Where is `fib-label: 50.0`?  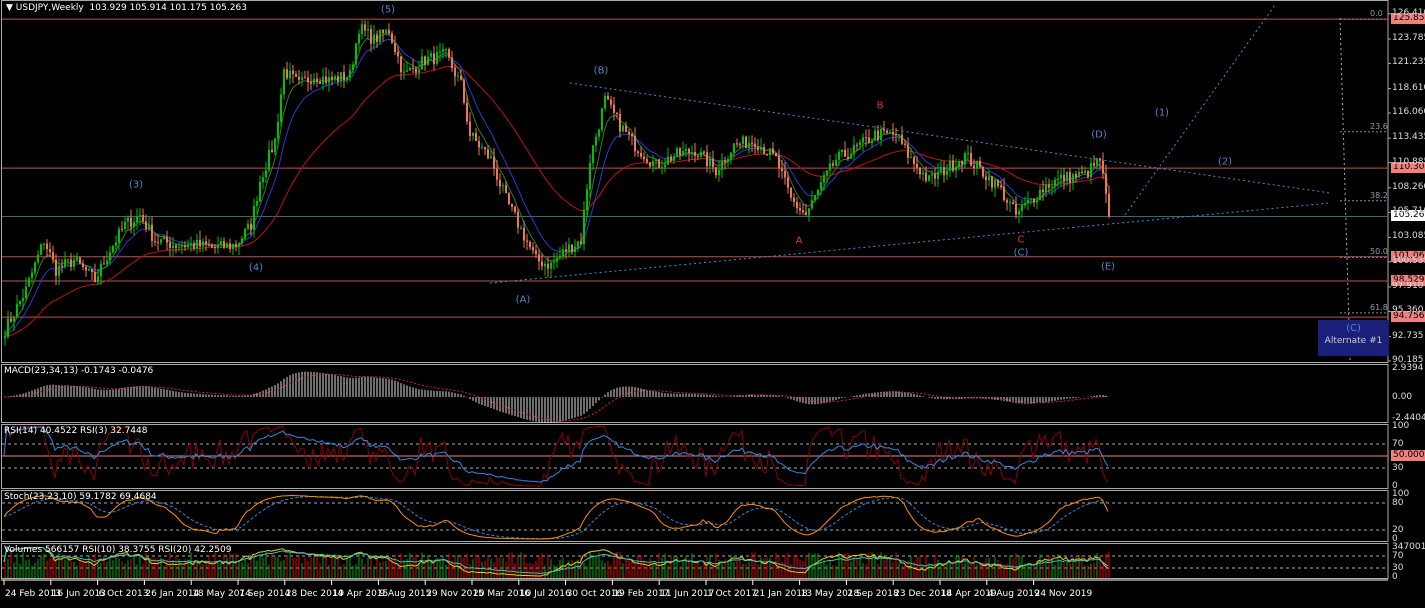 fib-label: 50.0 is located at coordinates (1379, 252).